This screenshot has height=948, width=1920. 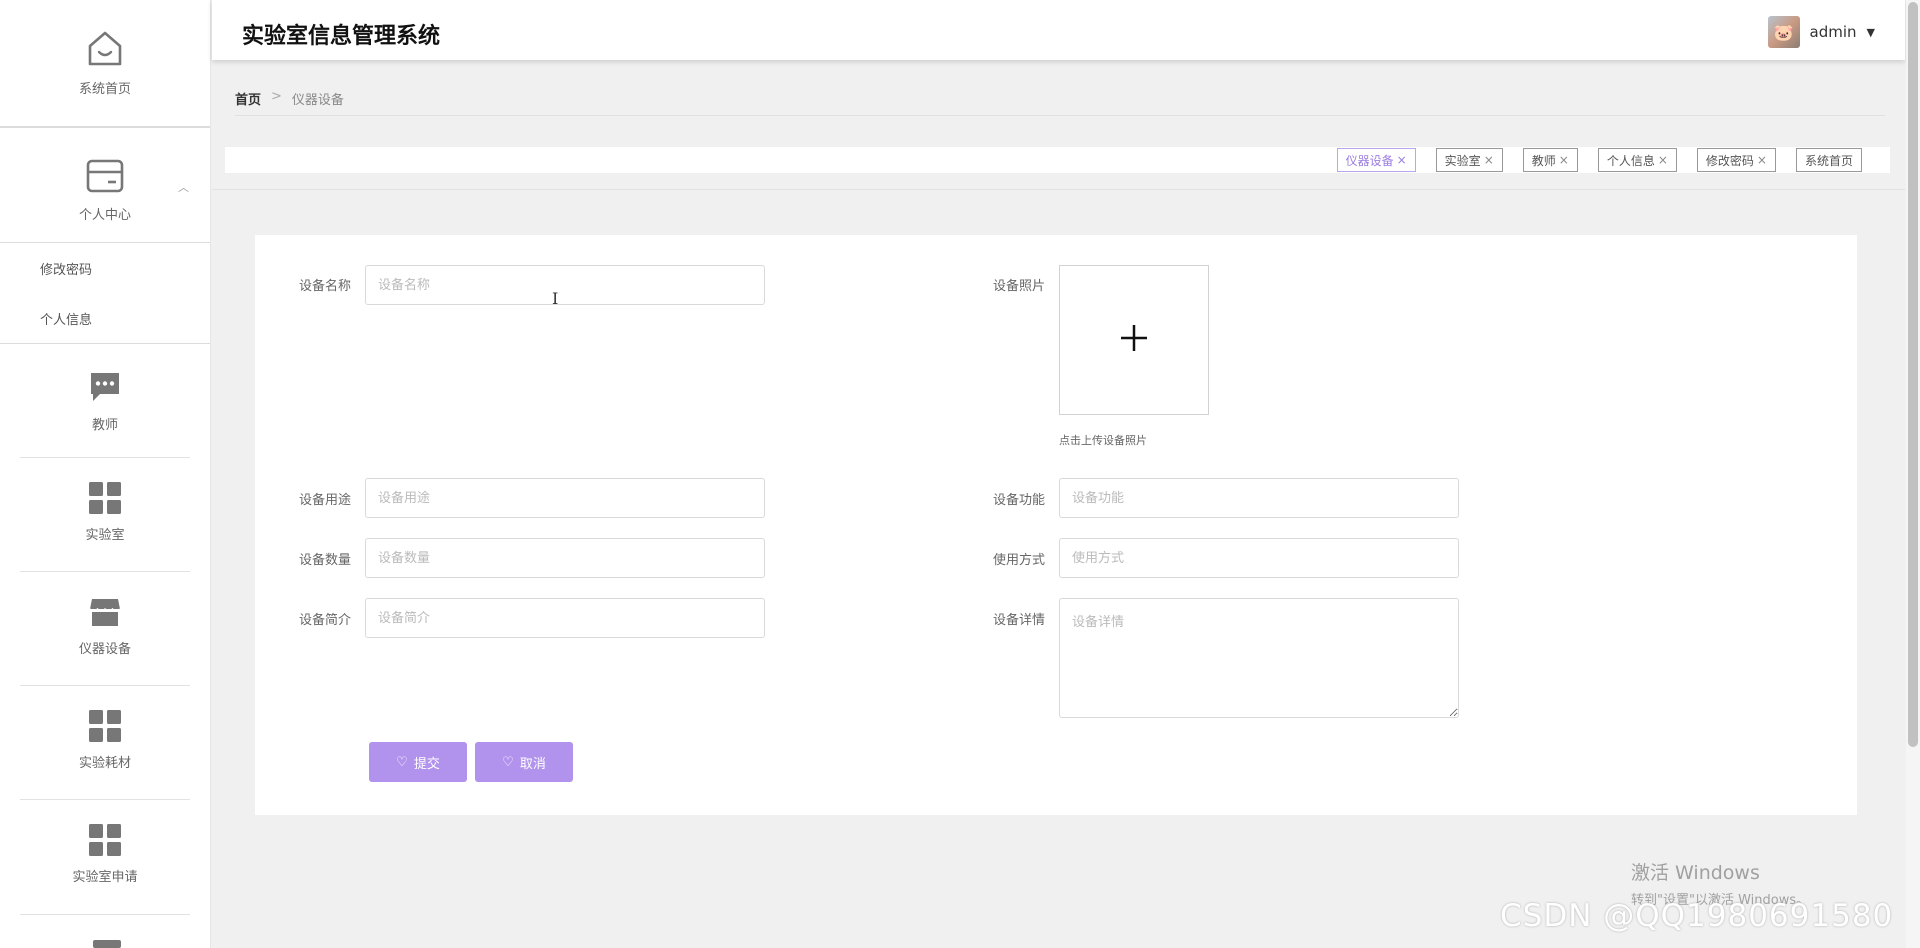 I want to click on tag-label: 教师, so click(x=1543, y=160).